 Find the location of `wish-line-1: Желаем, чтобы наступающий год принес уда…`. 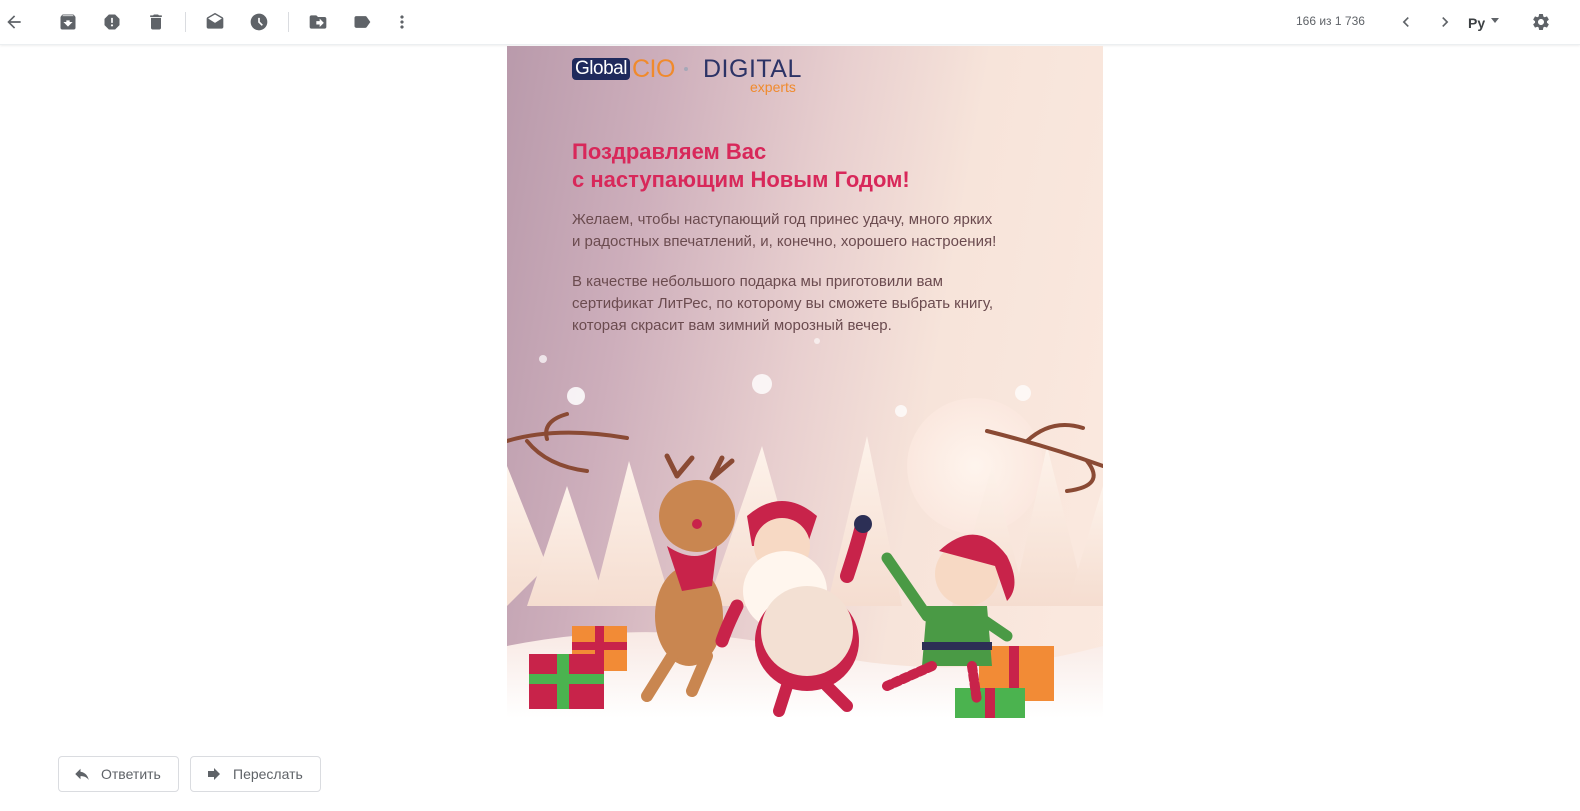

wish-line-1: Желаем, чтобы наступающий год принес уда… is located at coordinates (782, 219).